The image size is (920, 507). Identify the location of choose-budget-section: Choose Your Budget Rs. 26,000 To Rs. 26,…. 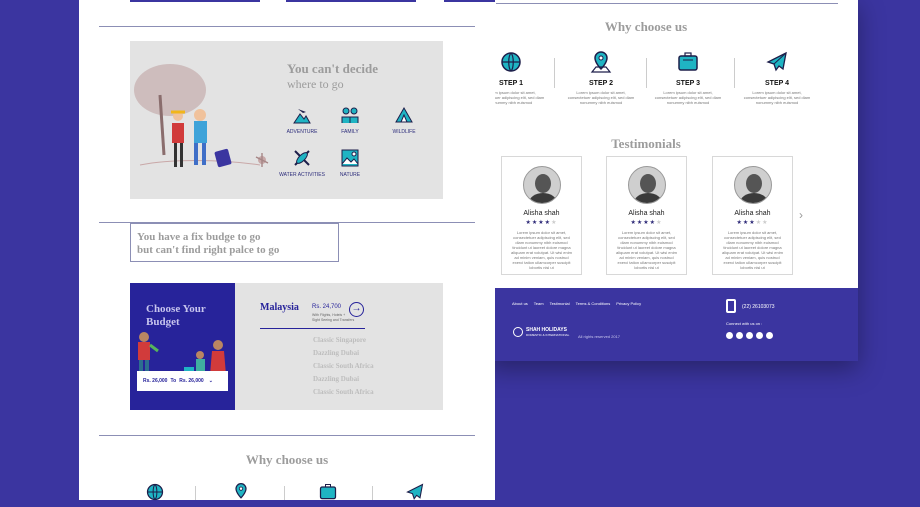
(286, 346).